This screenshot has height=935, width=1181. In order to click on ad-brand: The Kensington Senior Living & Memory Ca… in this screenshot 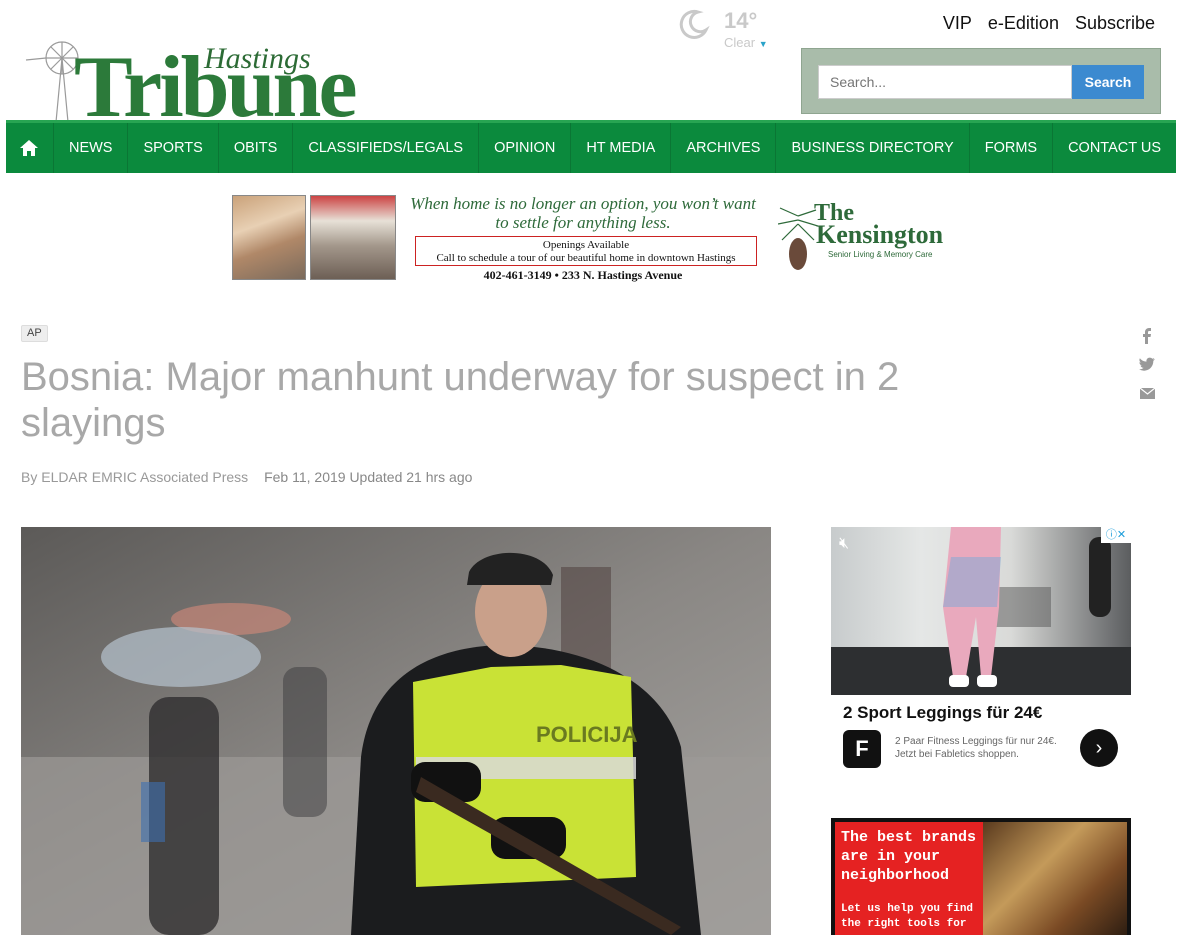, I will do `click(863, 238)`.